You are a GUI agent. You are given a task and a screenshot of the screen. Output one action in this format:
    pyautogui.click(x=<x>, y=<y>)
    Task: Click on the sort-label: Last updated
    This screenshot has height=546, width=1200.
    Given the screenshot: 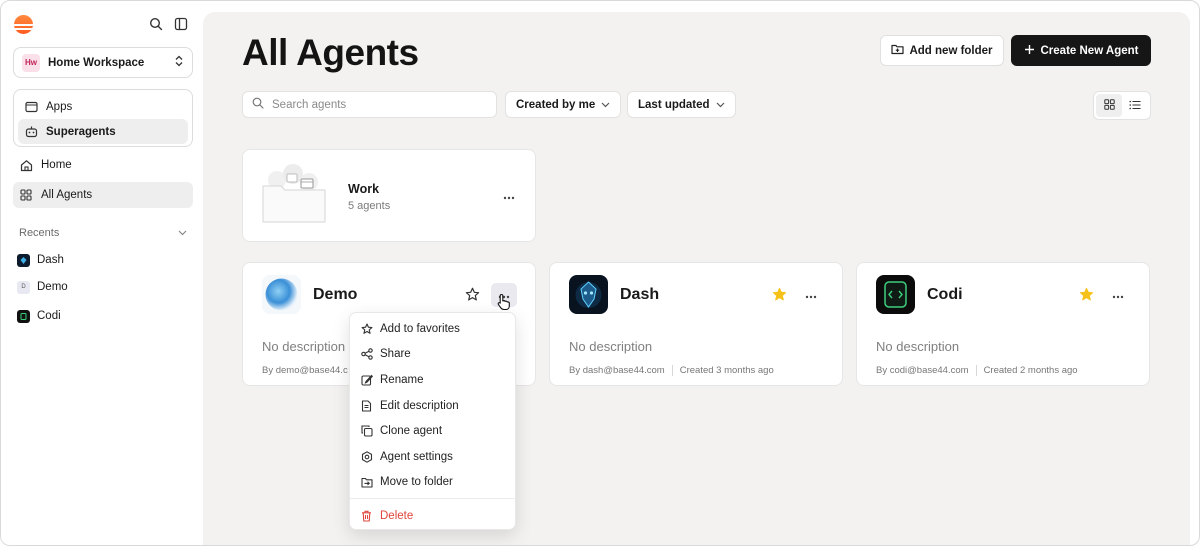 What is the action you would take?
    pyautogui.click(x=674, y=104)
    